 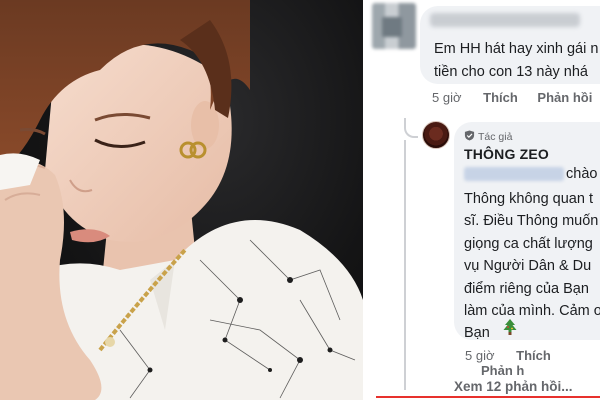 What do you see at coordinates (528, 266) in the screenshot?
I see `reply-line: vụ Người Dân & Du` at bounding box center [528, 266].